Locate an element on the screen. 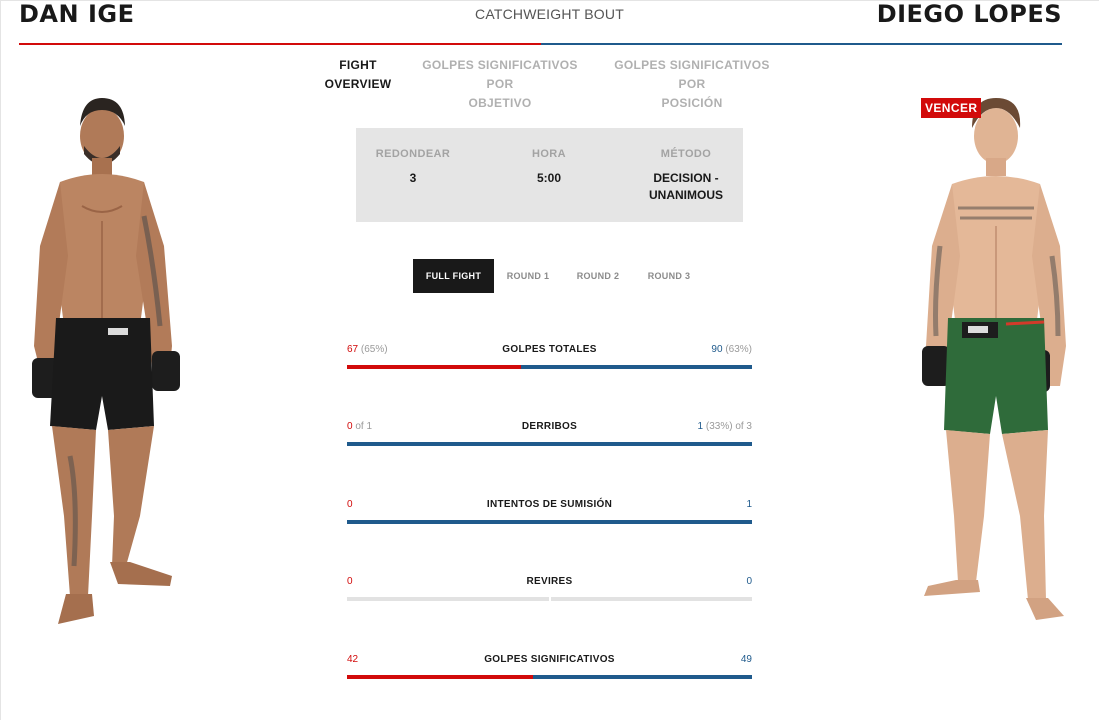  stat-blue-number: 0 is located at coordinates (749, 581).